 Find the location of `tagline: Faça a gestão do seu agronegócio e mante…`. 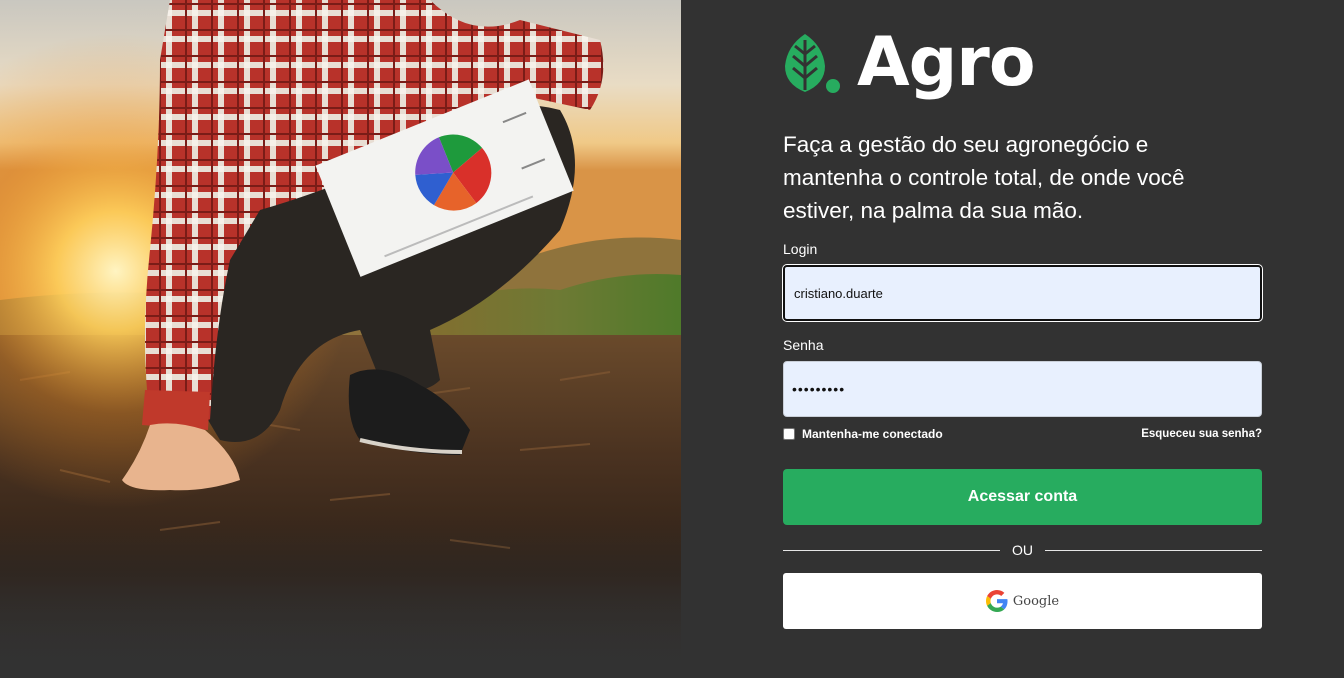

tagline: Faça a gestão do seu agronegócio e mante… is located at coordinates (984, 177).